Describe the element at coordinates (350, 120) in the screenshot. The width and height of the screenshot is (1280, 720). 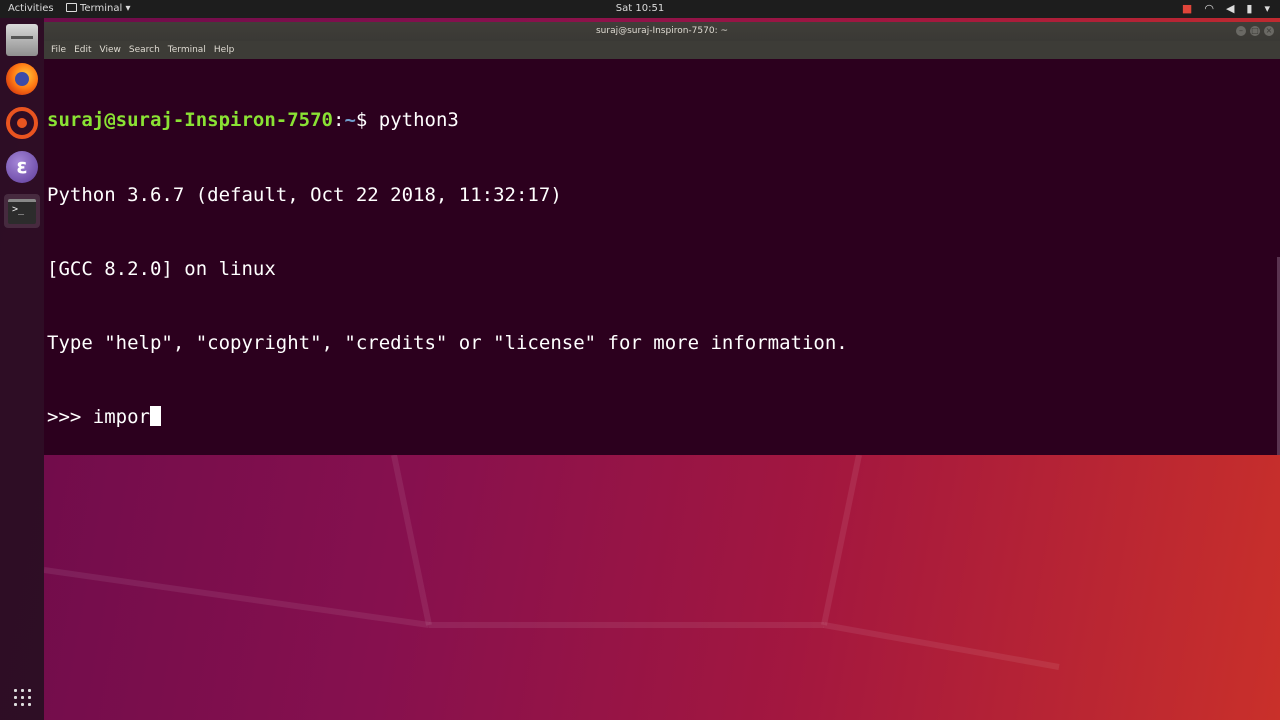
I see `prompt-path: ~` at that location.